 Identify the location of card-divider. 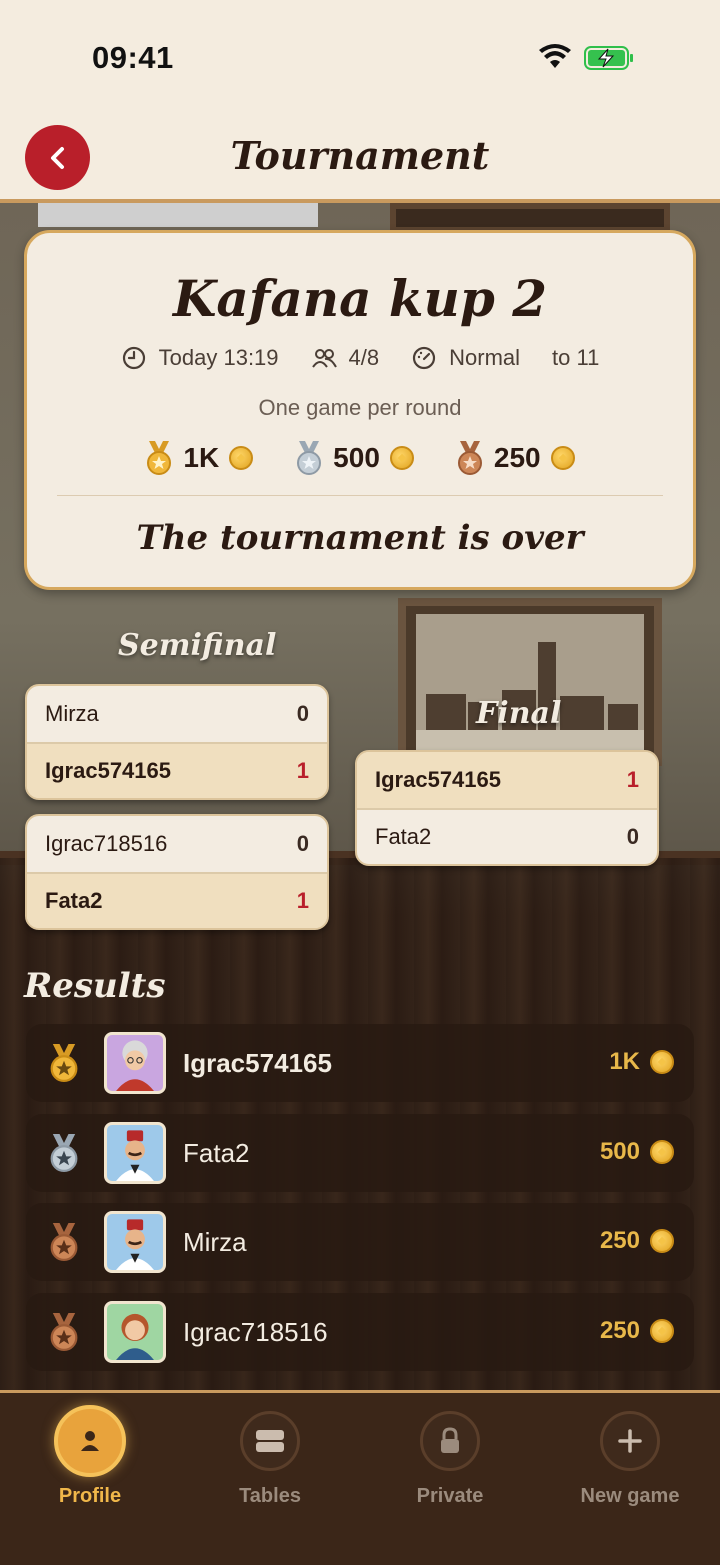
(360, 495).